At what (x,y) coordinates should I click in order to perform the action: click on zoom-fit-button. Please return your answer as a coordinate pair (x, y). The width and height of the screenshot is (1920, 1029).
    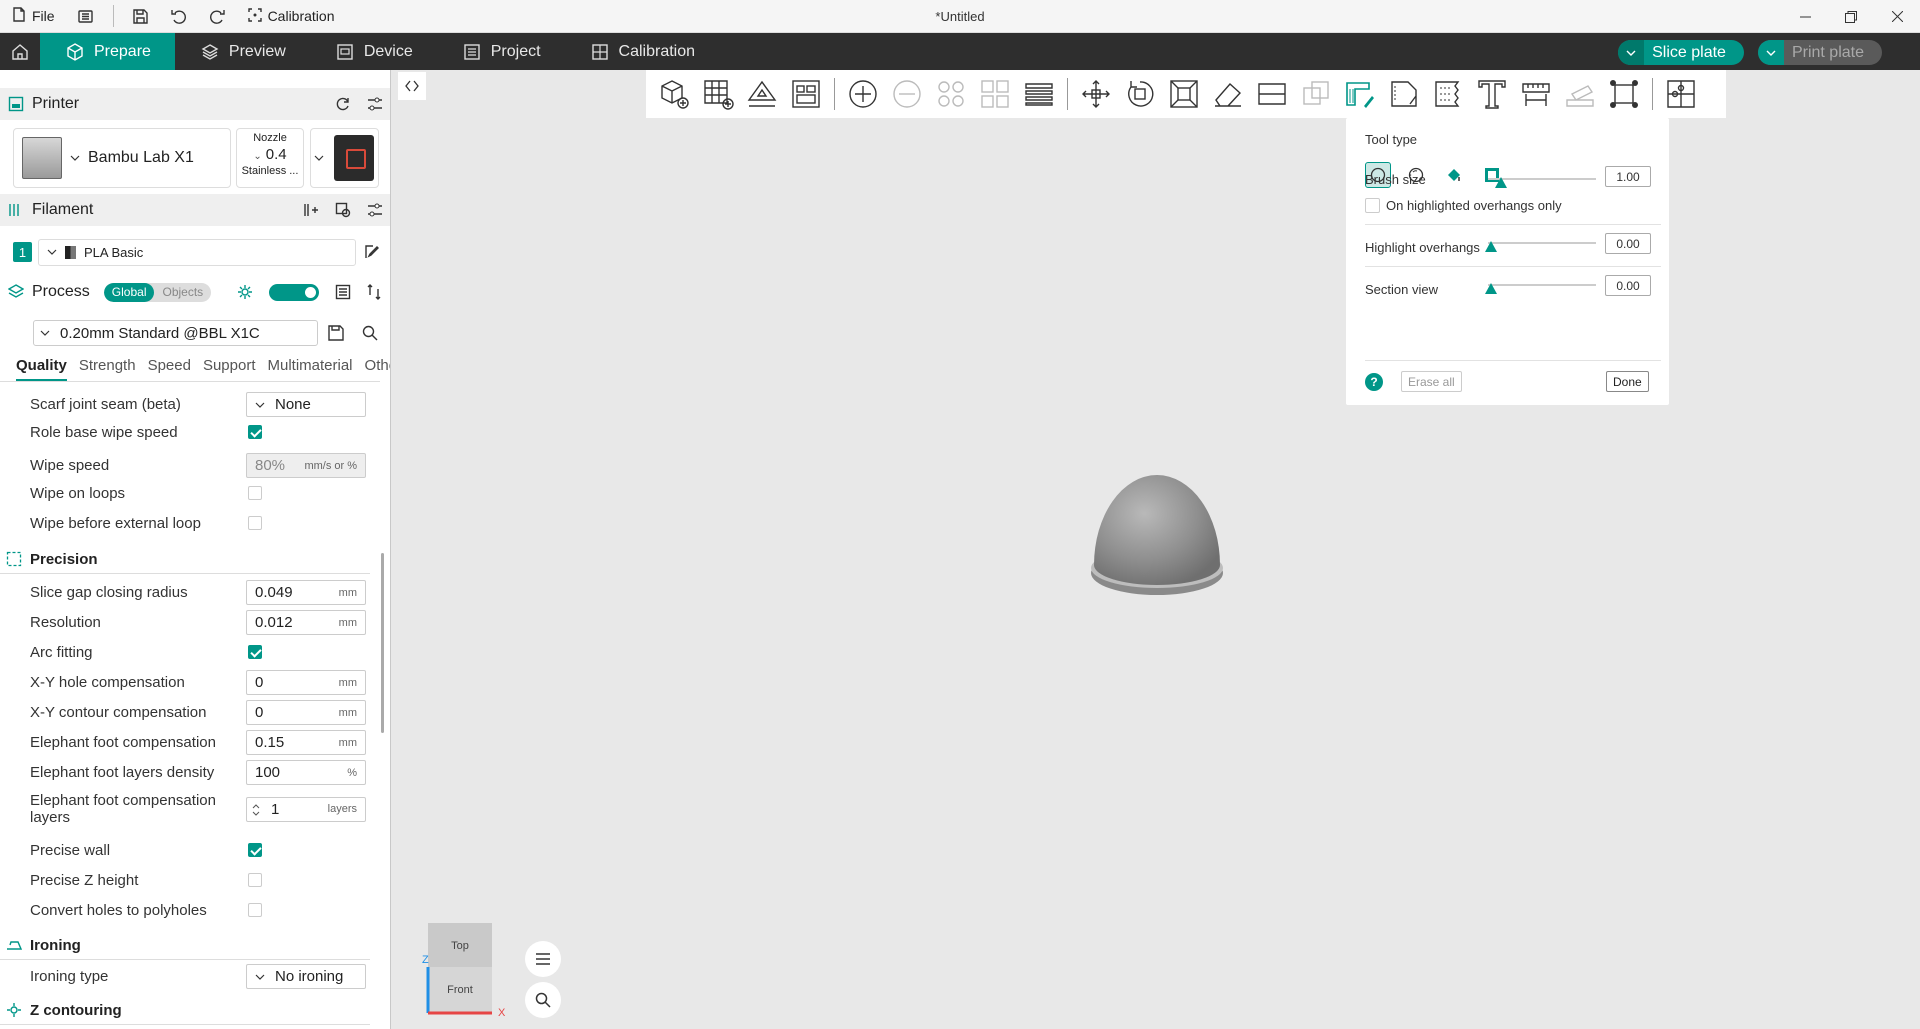
    Looking at the image, I should click on (543, 1000).